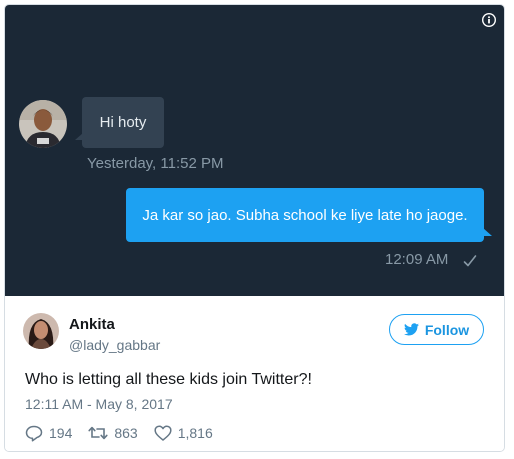 The width and height of the screenshot is (514, 459). I want to click on check-icon, so click(470, 261).